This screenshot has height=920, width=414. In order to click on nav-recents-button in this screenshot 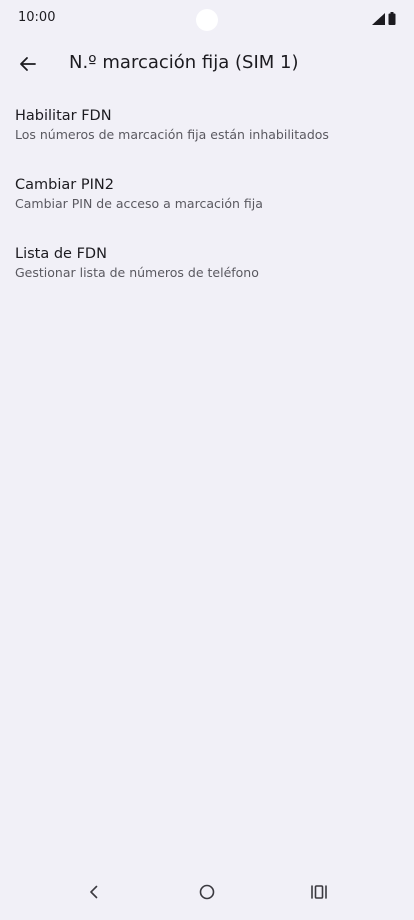, I will do `click(319, 892)`.